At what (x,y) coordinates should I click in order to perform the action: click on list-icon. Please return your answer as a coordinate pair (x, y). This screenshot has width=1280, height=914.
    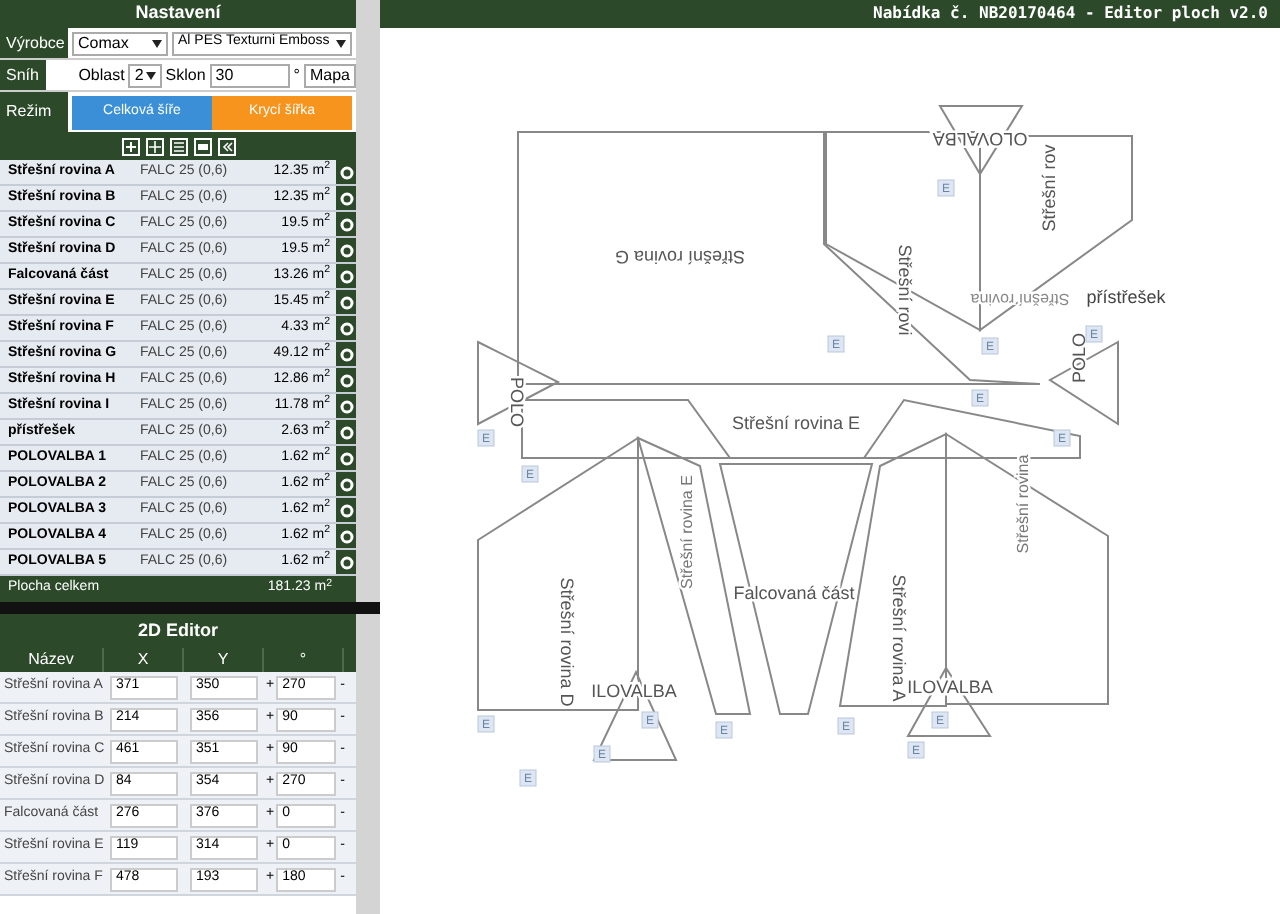
    Looking at the image, I should click on (178, 146).